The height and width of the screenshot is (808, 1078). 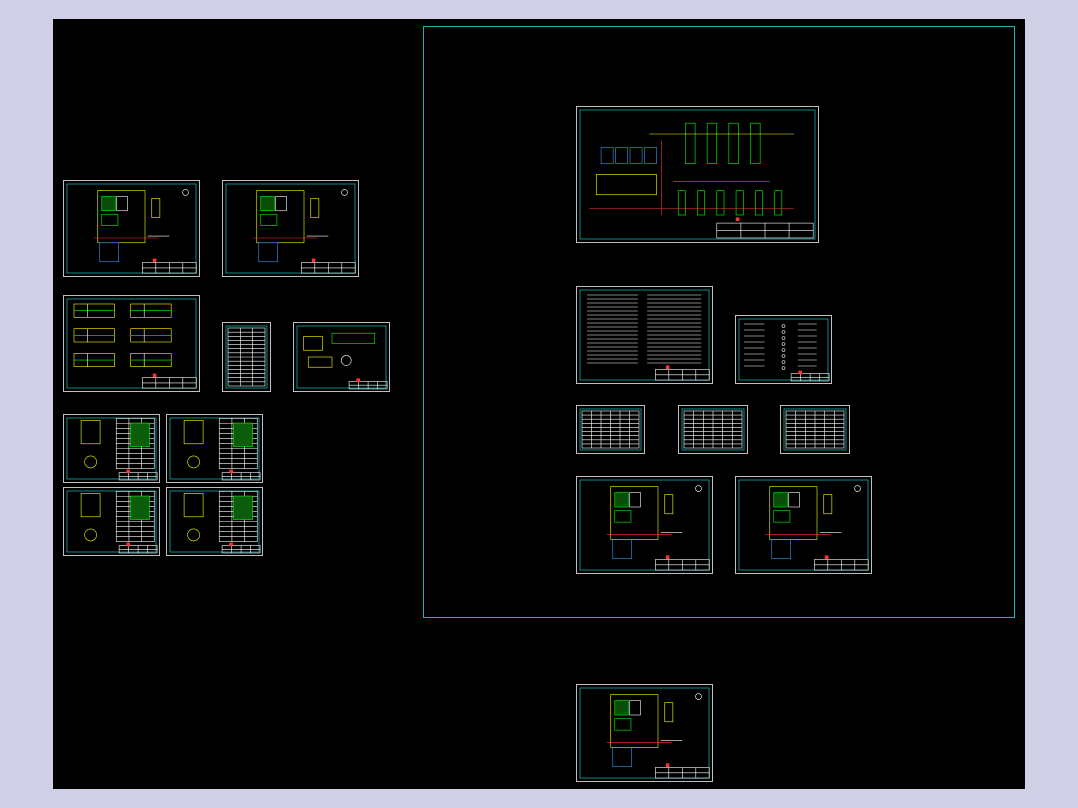 I want to click on sheet-equipment-detail, so click(x=341, y=357).